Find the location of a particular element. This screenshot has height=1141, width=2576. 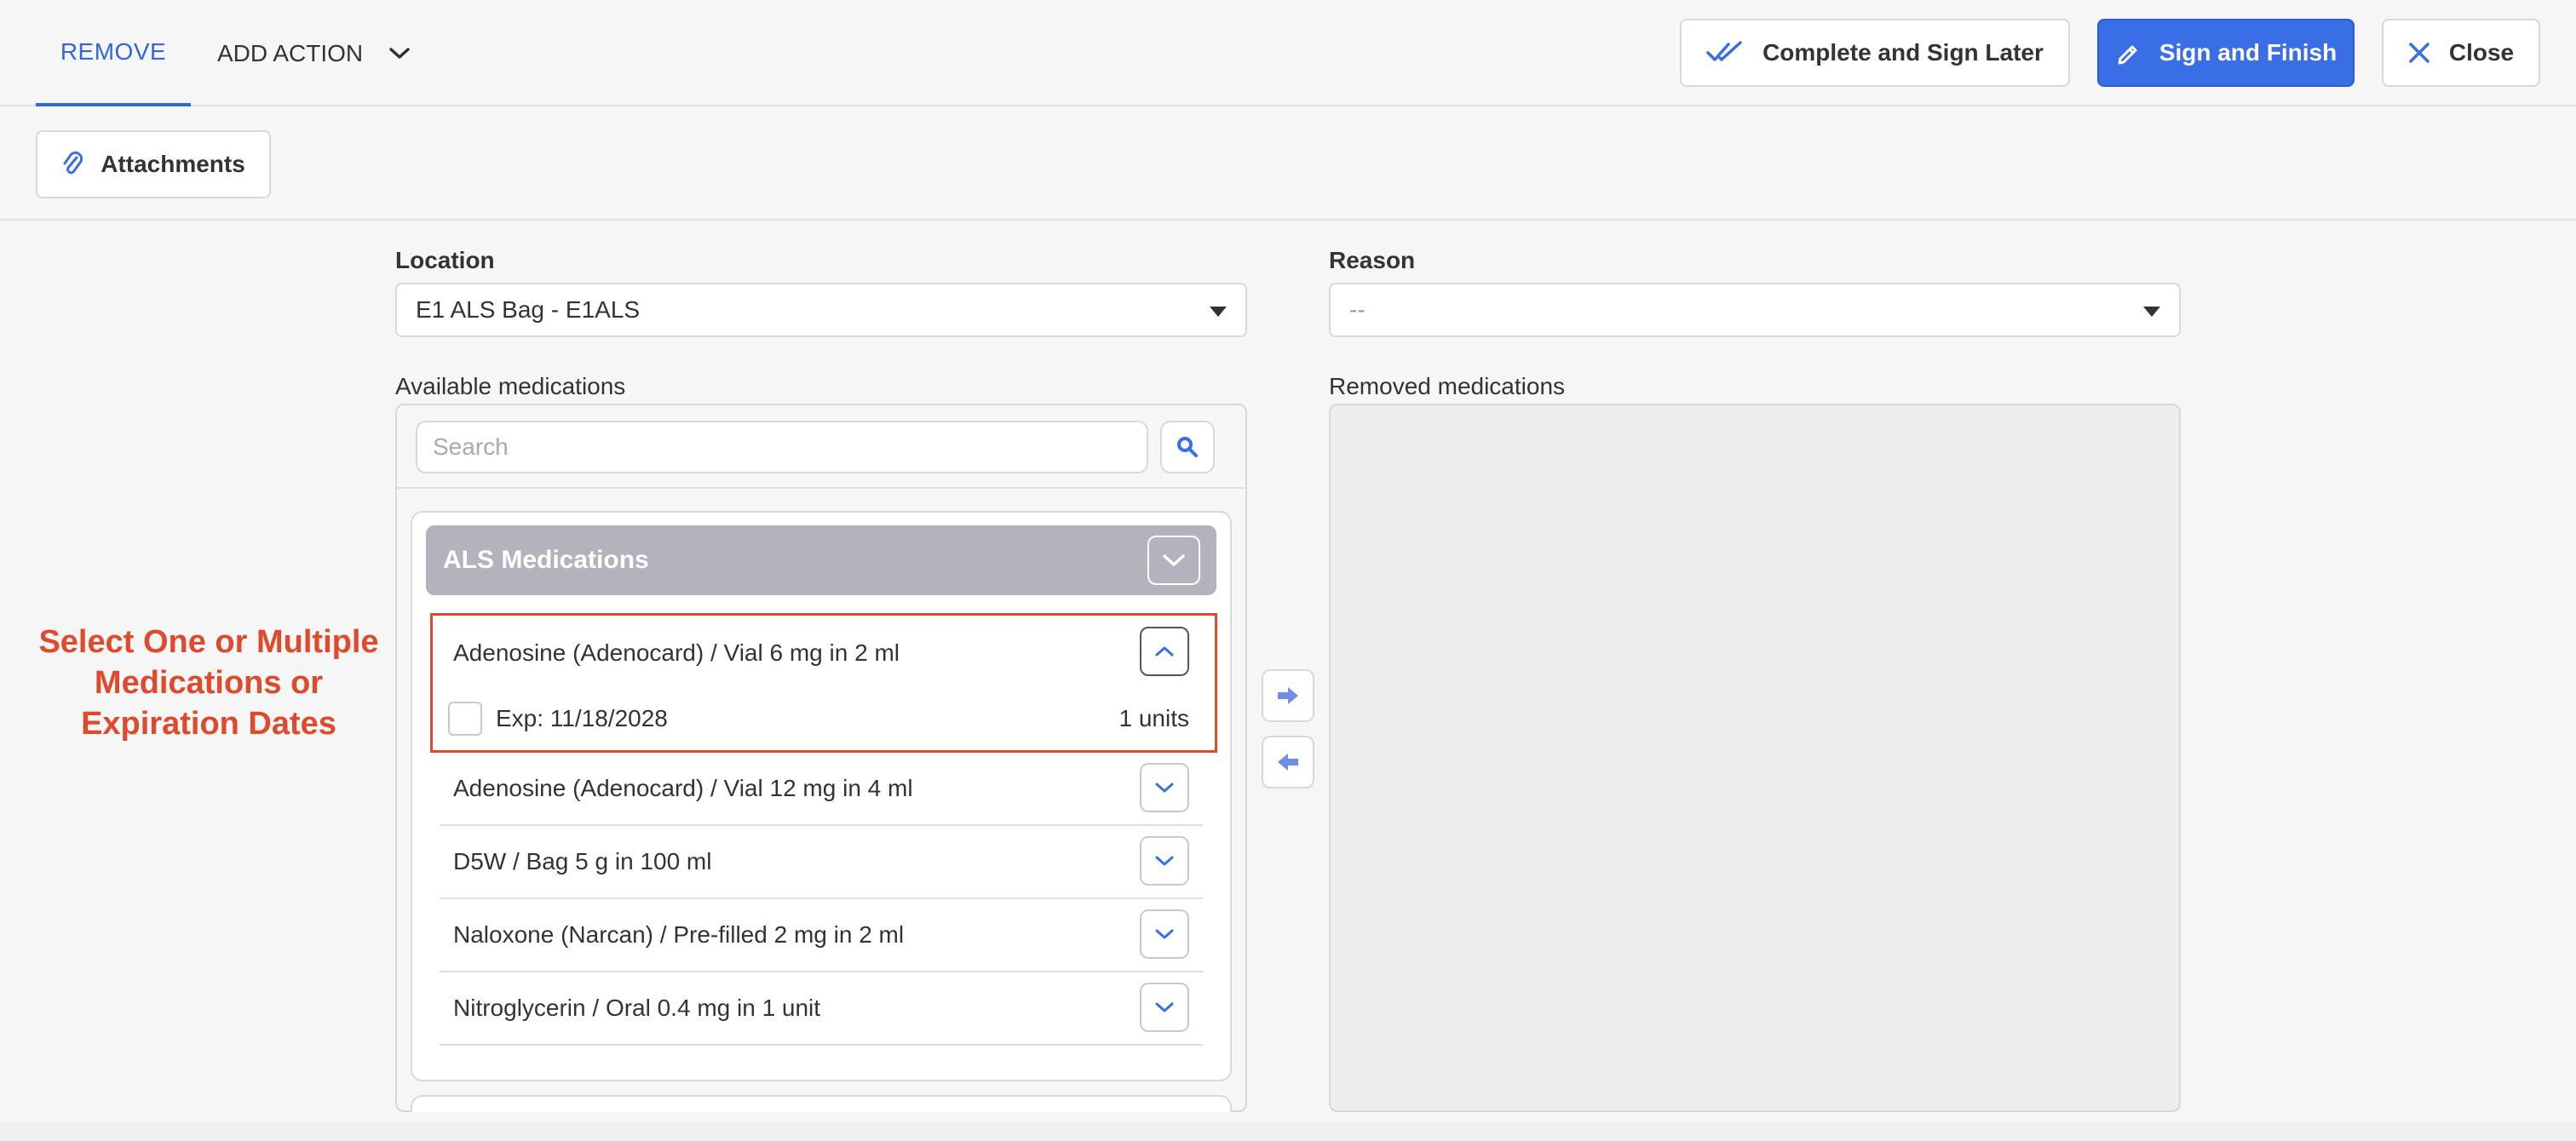

collapse-button is located at coordinates (1165, 651).